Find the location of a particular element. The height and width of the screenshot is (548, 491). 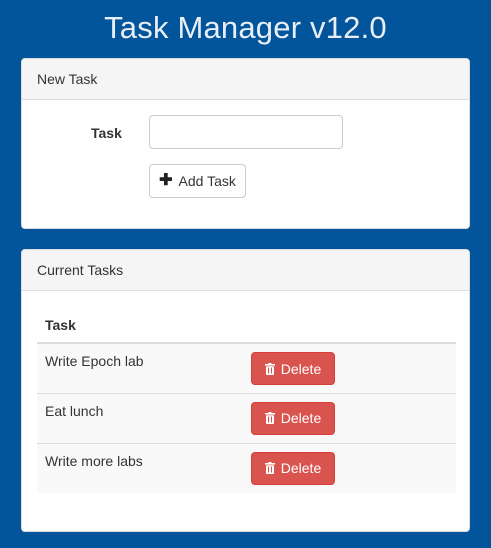

new-task-heading: New Task is located at coordinates (245, 79).